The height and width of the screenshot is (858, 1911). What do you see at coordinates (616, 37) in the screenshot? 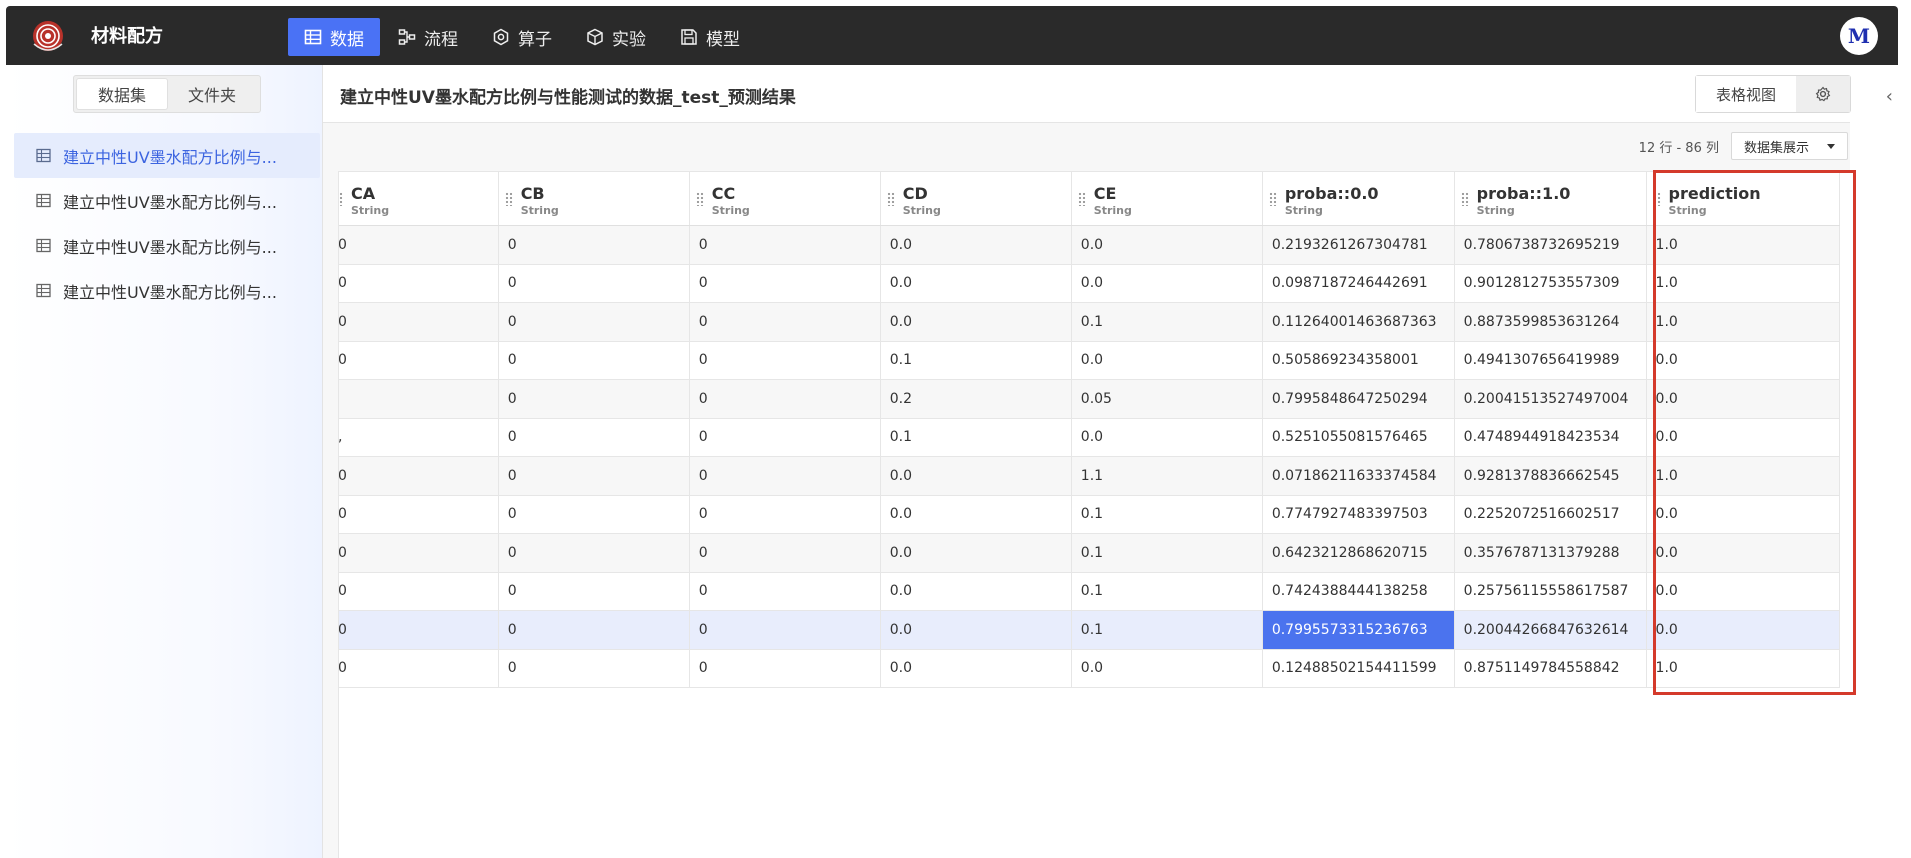
I see `nav-experiment: 实验` at bounding box center [616, 37].